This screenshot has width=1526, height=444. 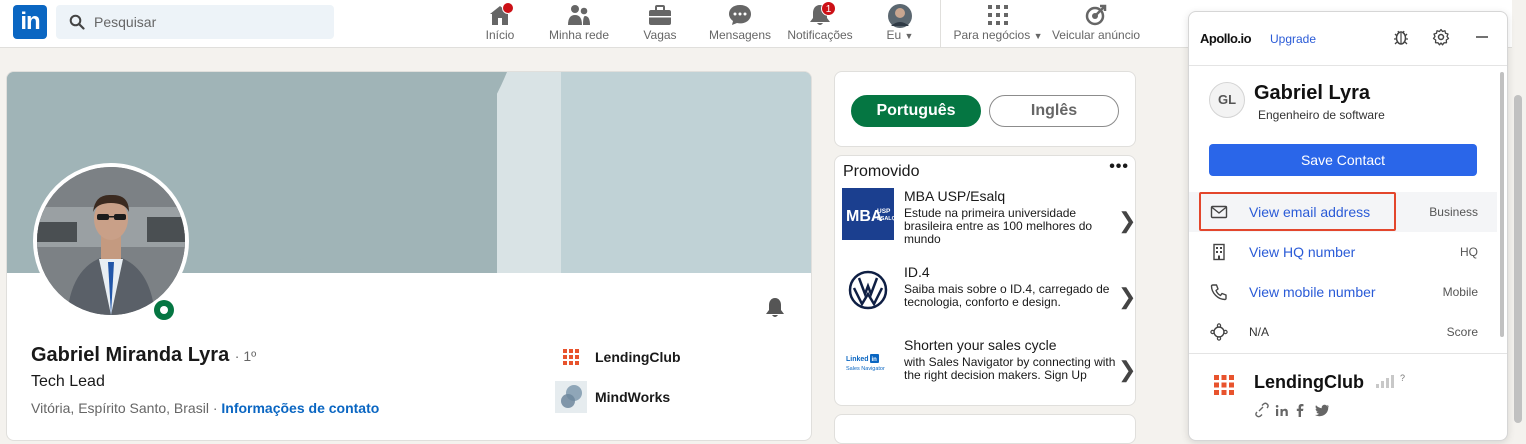 I want to click on lower-card, so click(x=985, y=429).